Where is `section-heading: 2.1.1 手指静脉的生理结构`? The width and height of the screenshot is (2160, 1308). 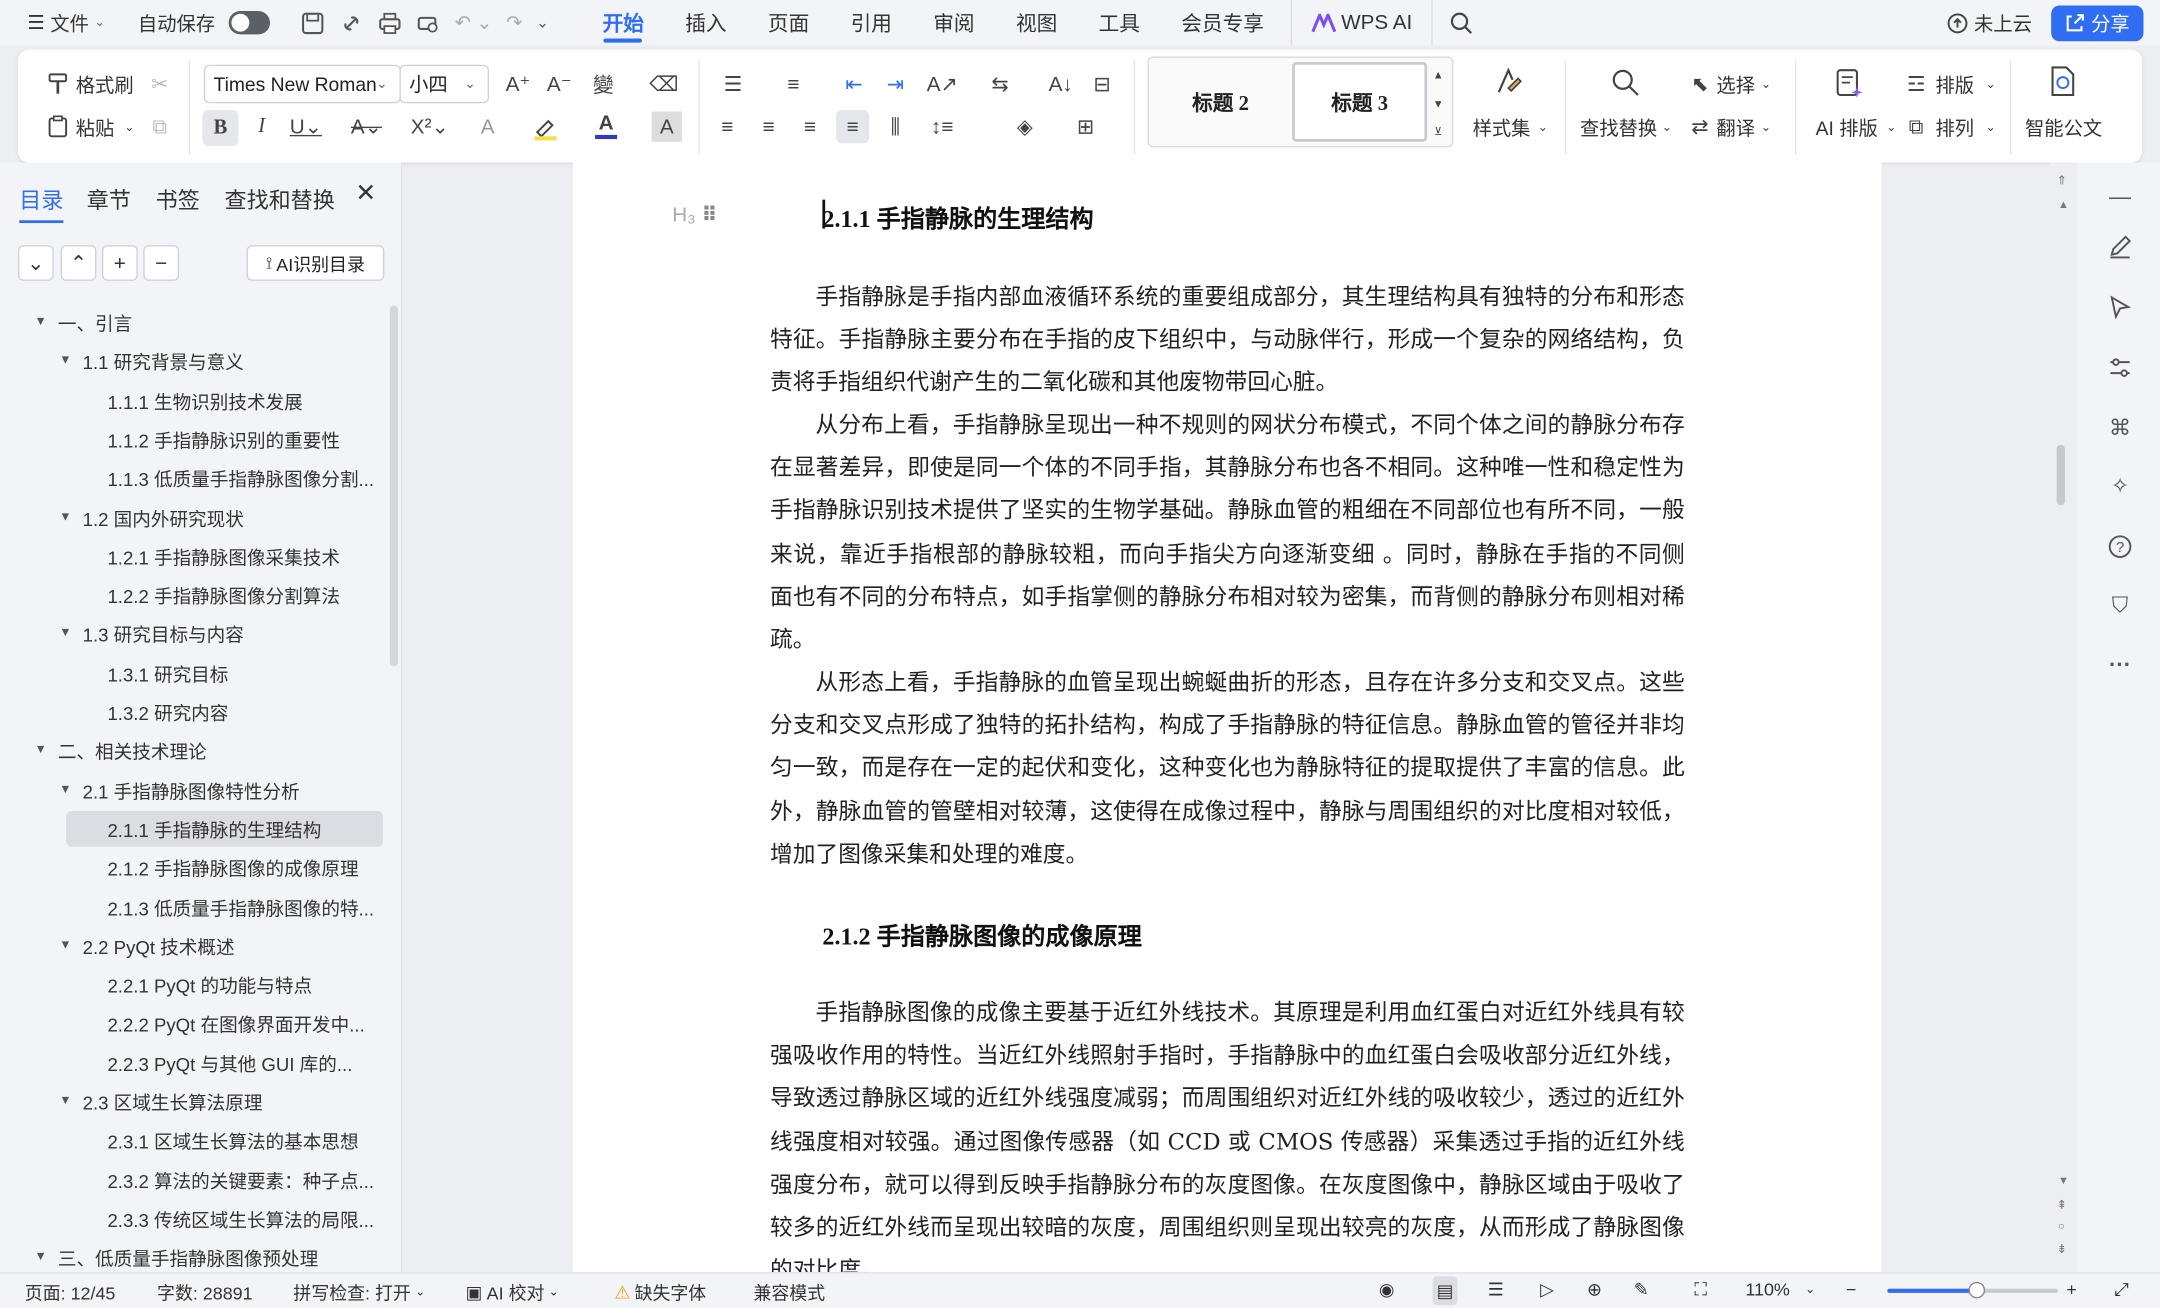 section-heading: 2.1.1 手指静脉的生理结构 is located at coordinates (957, 218).